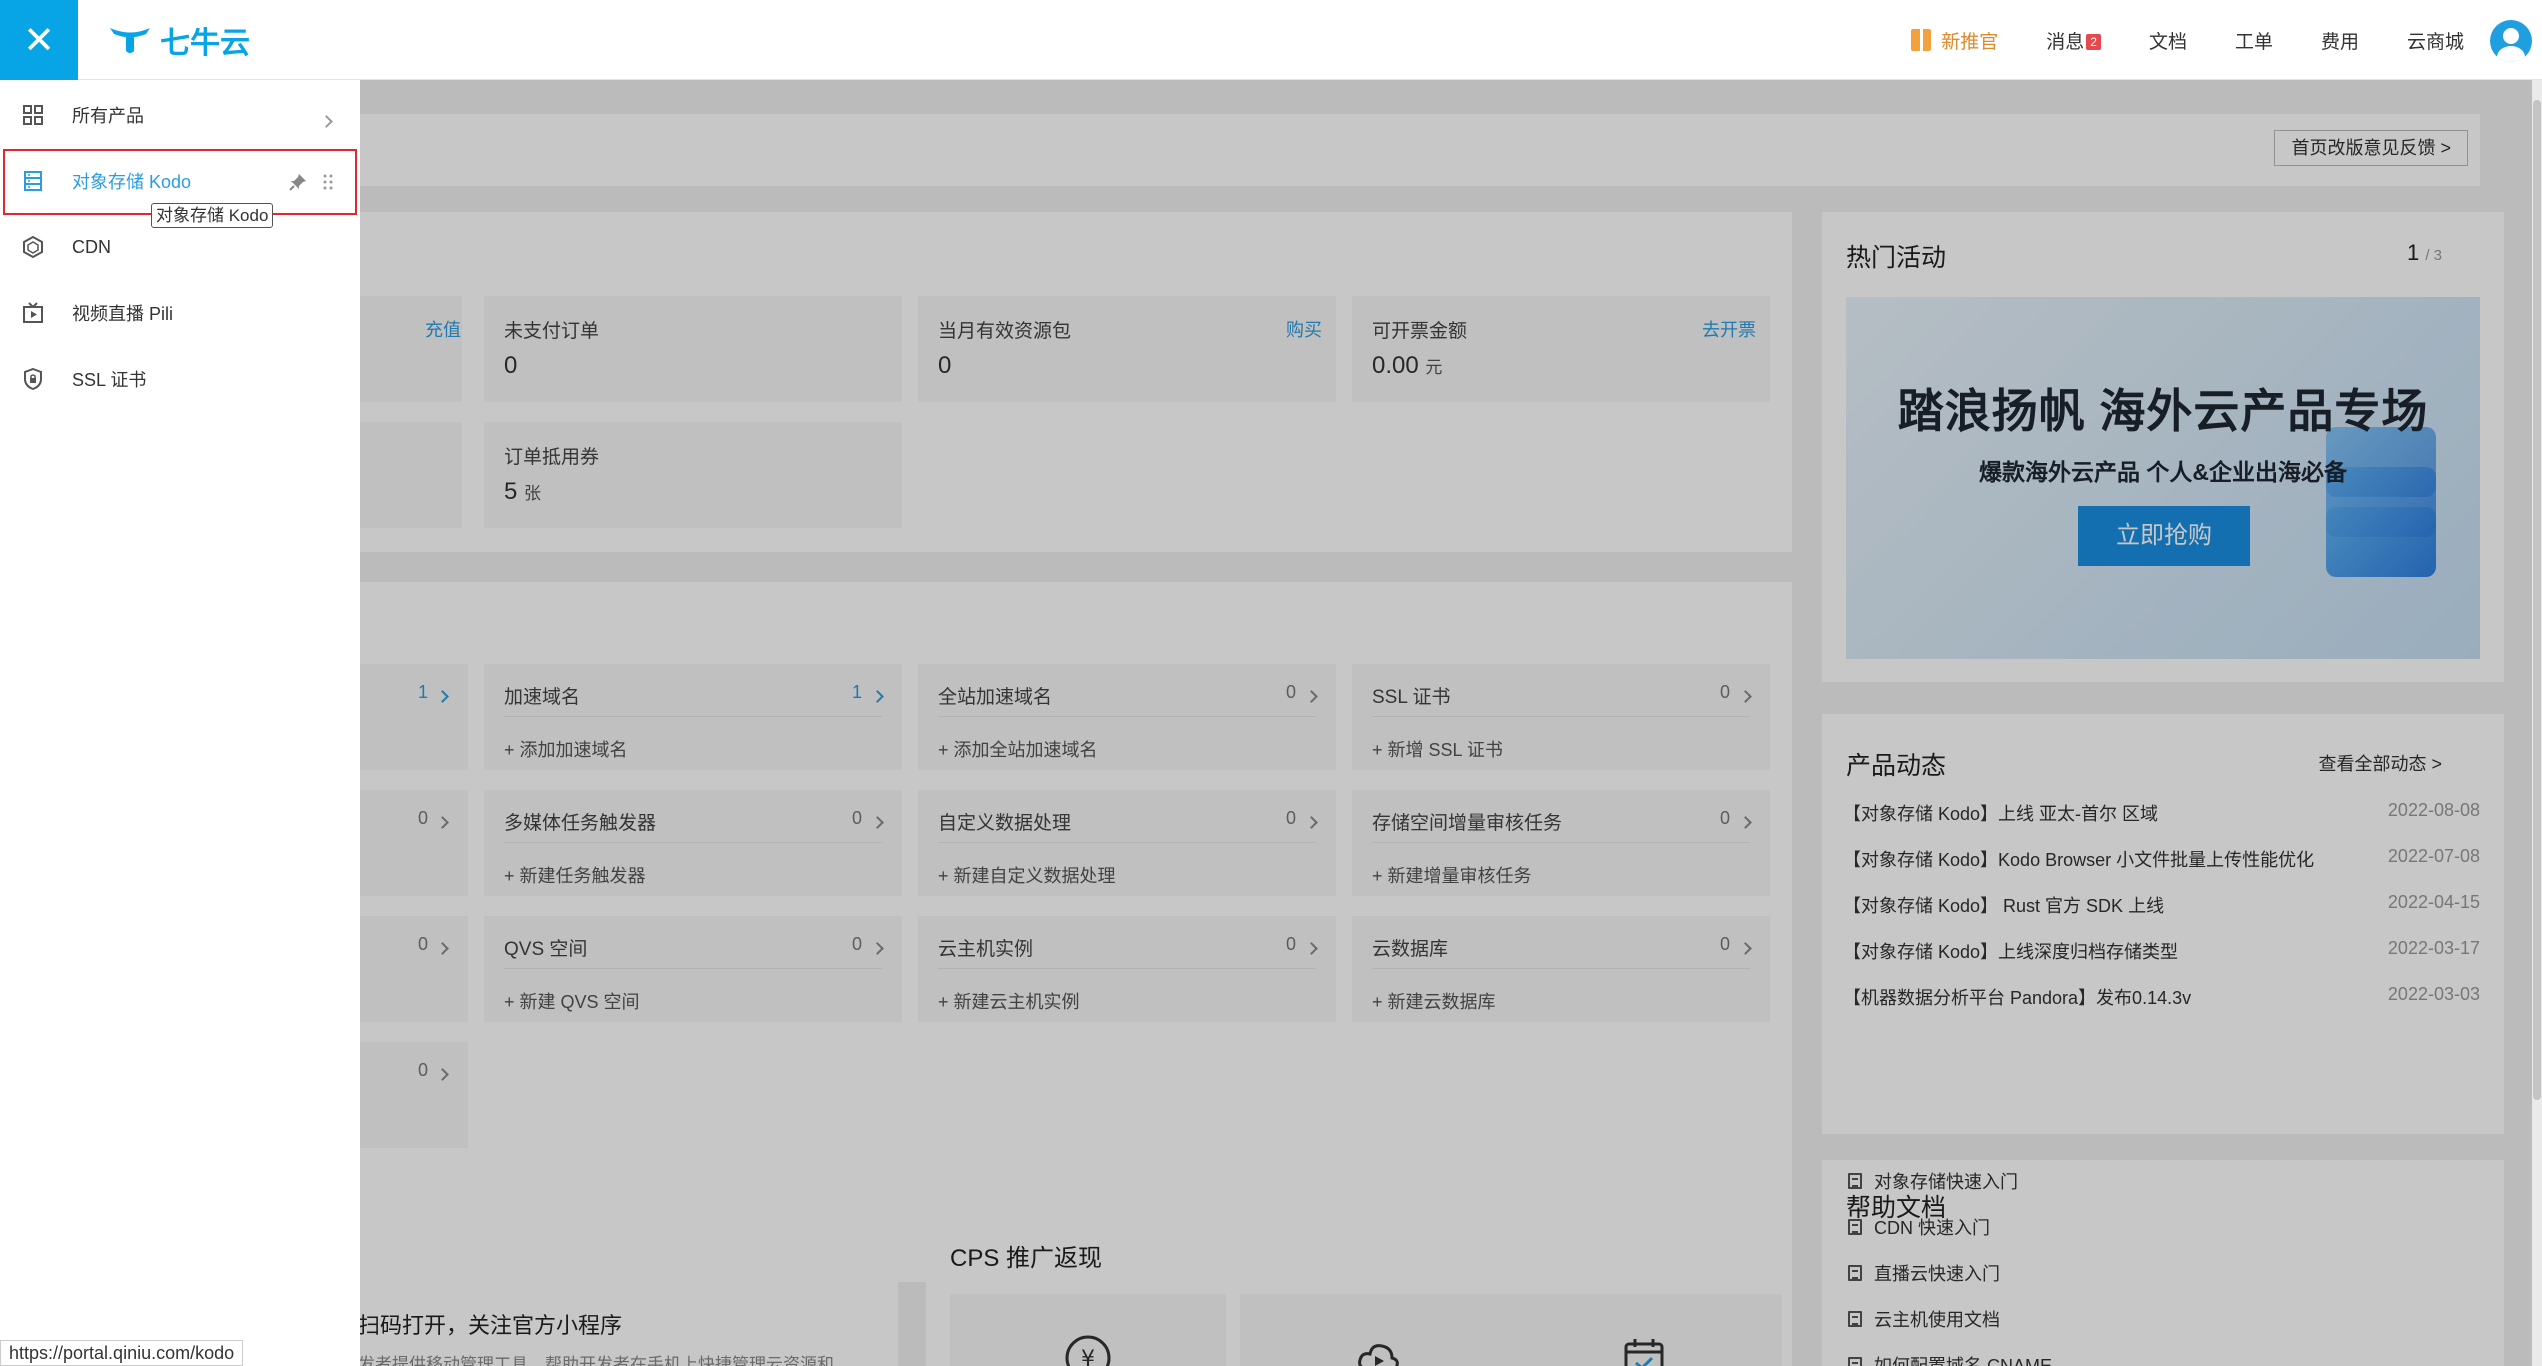 This screenshot has width=2542, height=1366. What do you see at coordinates (2511, 41) in the screenshot?
I see `user-avatar` at bounding box center [2511, 41].